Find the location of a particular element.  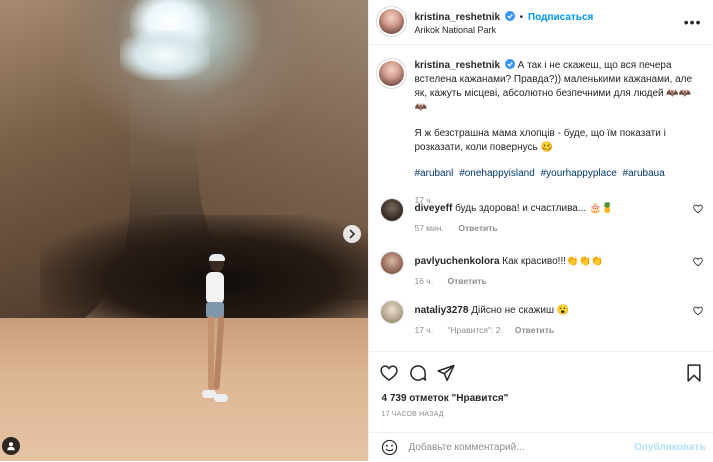

tag-user-button is located at coordinates (11, 446).